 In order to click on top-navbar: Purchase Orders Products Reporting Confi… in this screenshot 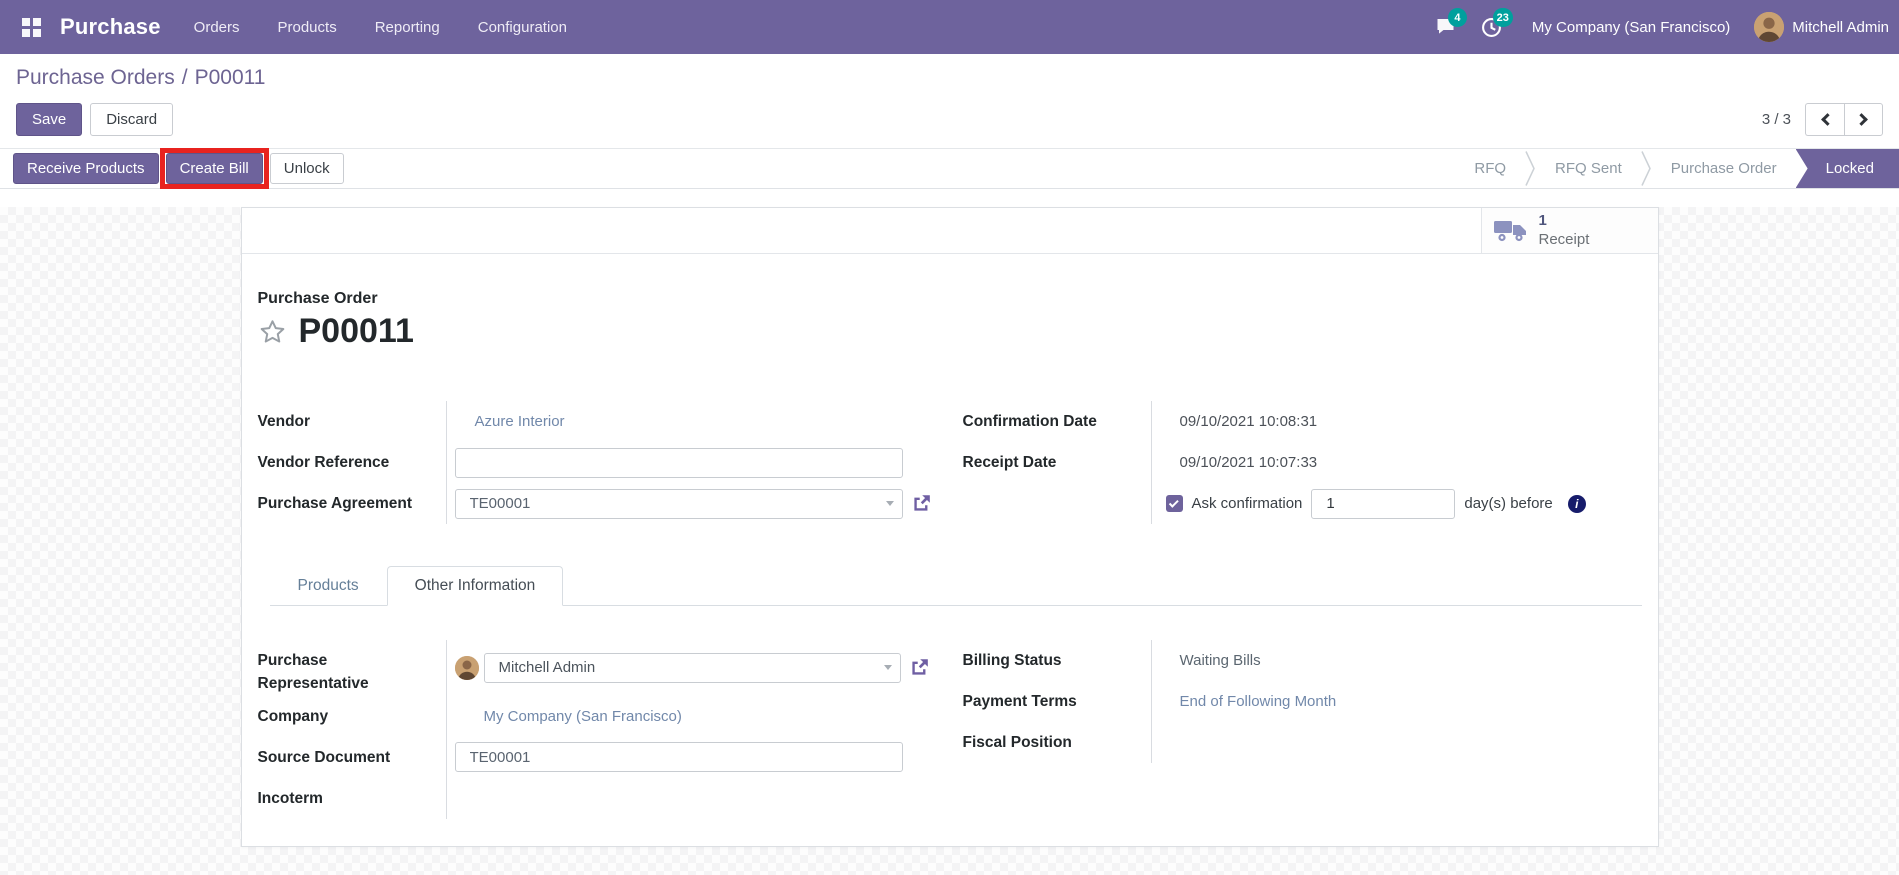, I will do `click(949, 27)`.